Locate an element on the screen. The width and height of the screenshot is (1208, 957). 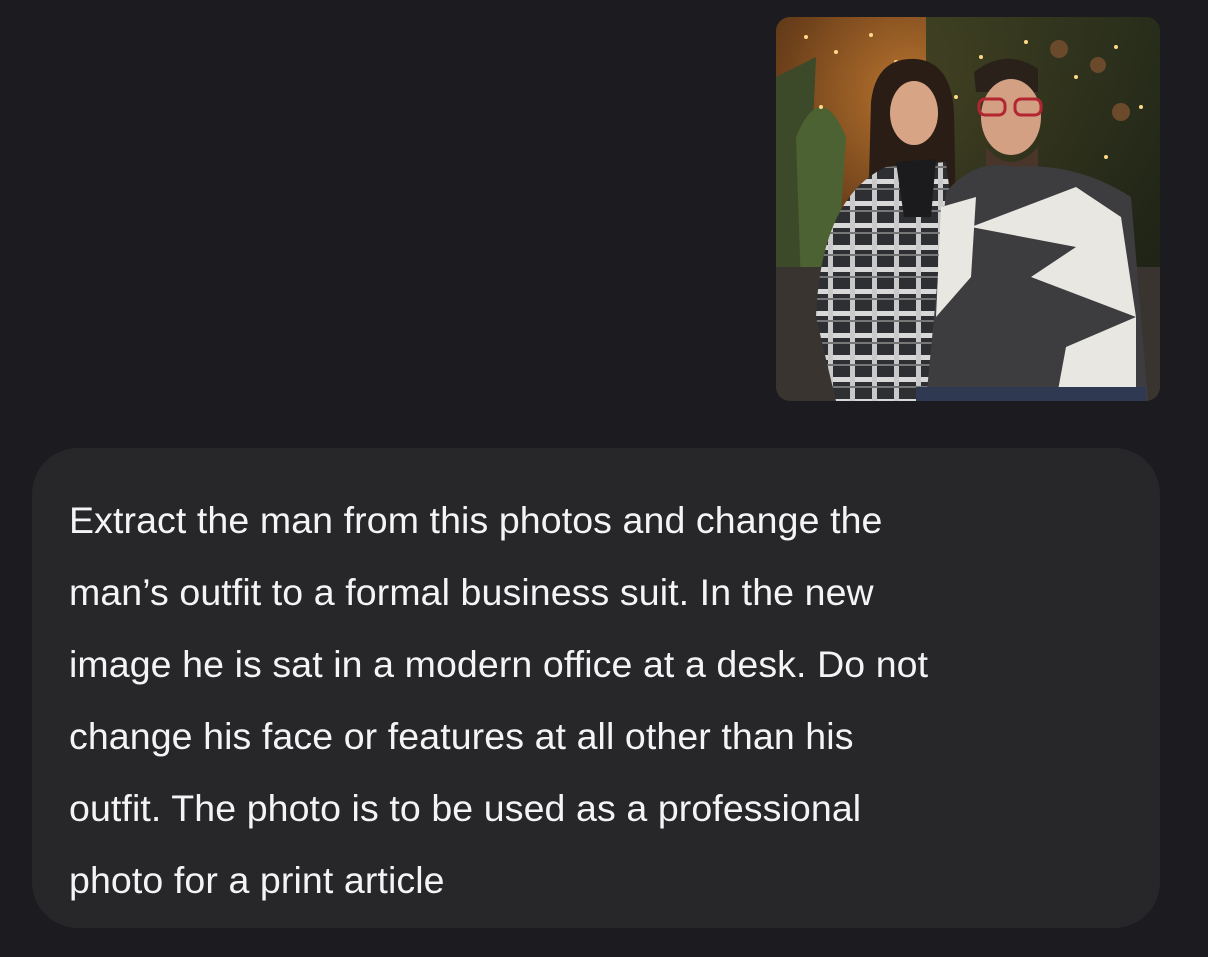
attached-photo is located at coordinates (968, 209).